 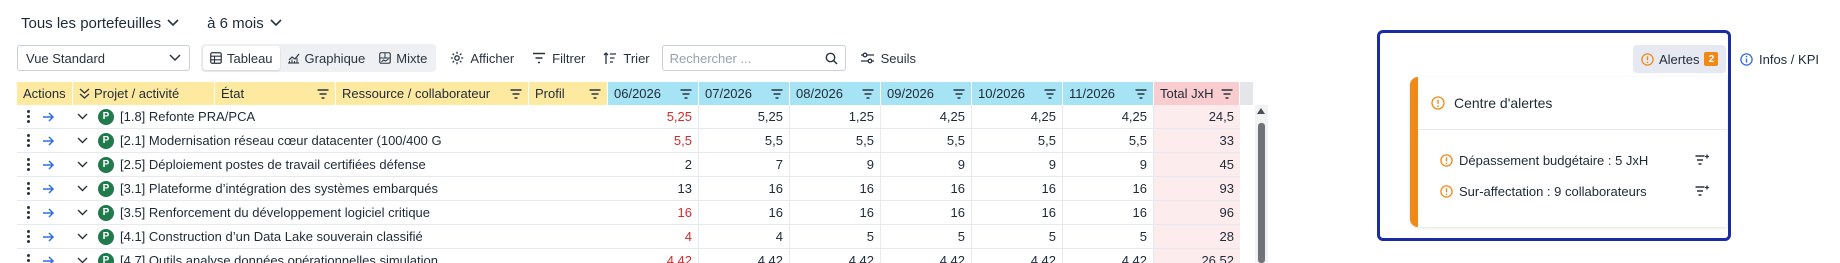 What do you see at coordinates (244, 23) in the screenshot?
I see `period-select: à 6 mois` at bounding box center [244, 23].